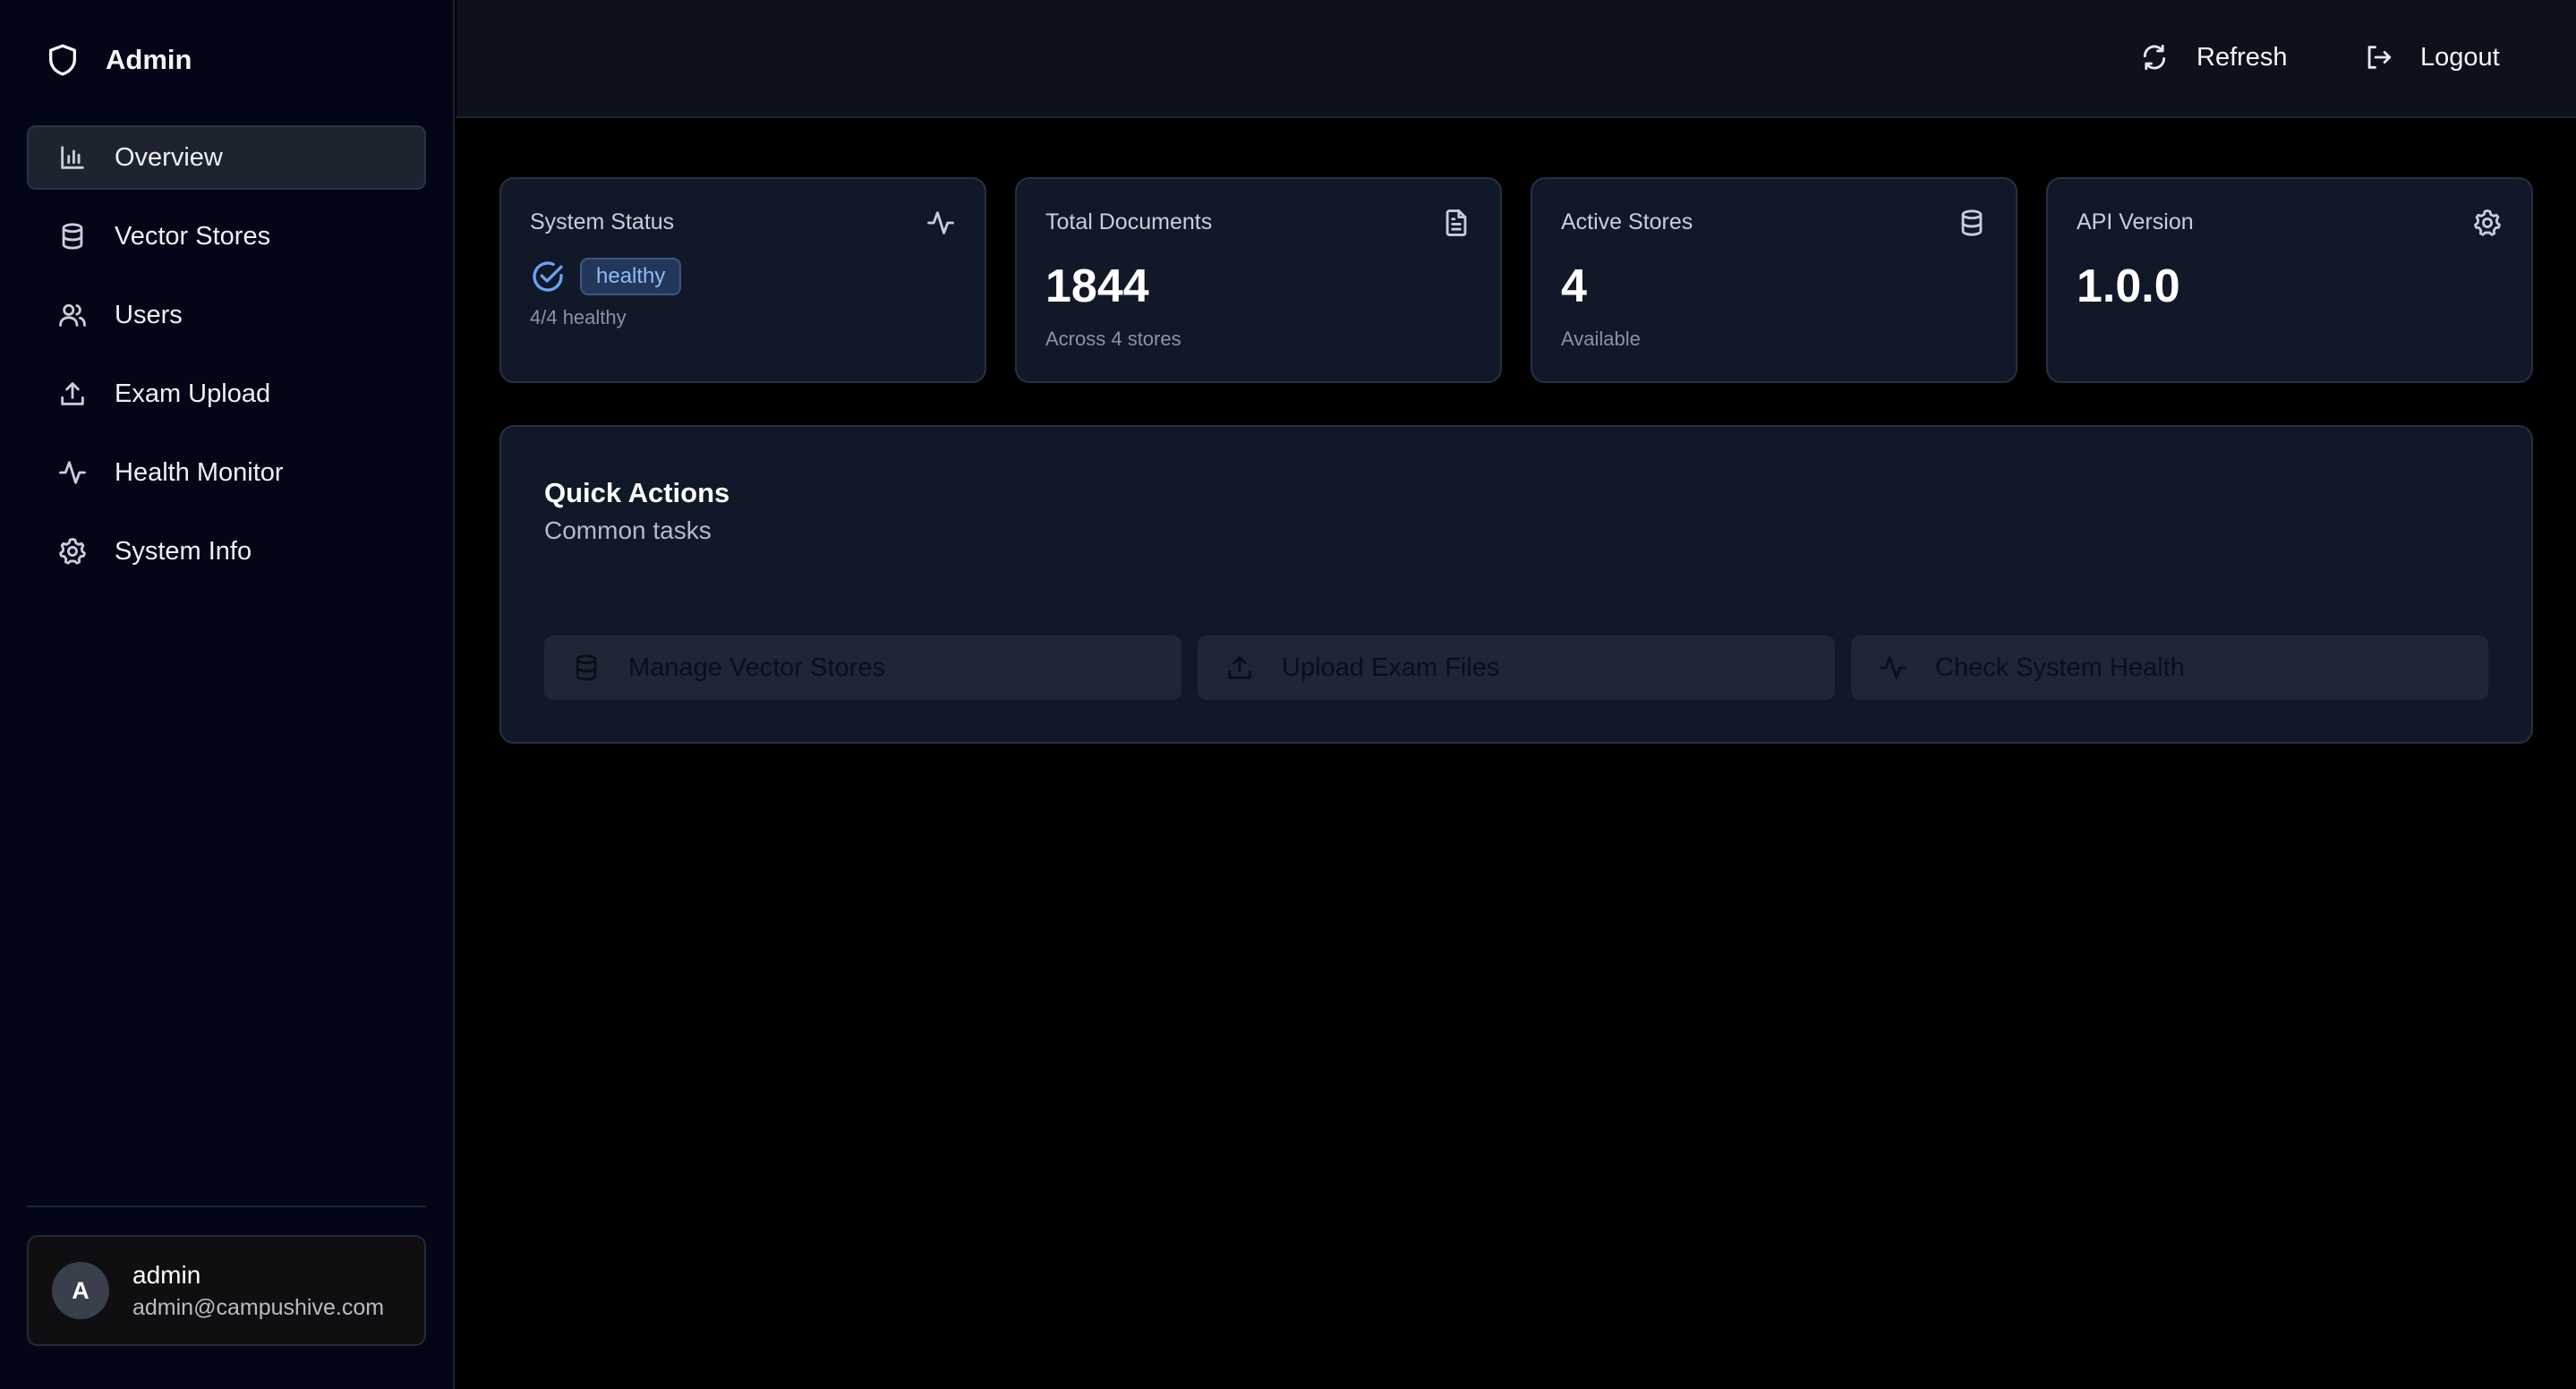 This screenshot has height=1389, width=2576. Describe the element at coordinates (1113, 339) in the screenshot. I see `card-subtext: Across 4 stores` at that location.